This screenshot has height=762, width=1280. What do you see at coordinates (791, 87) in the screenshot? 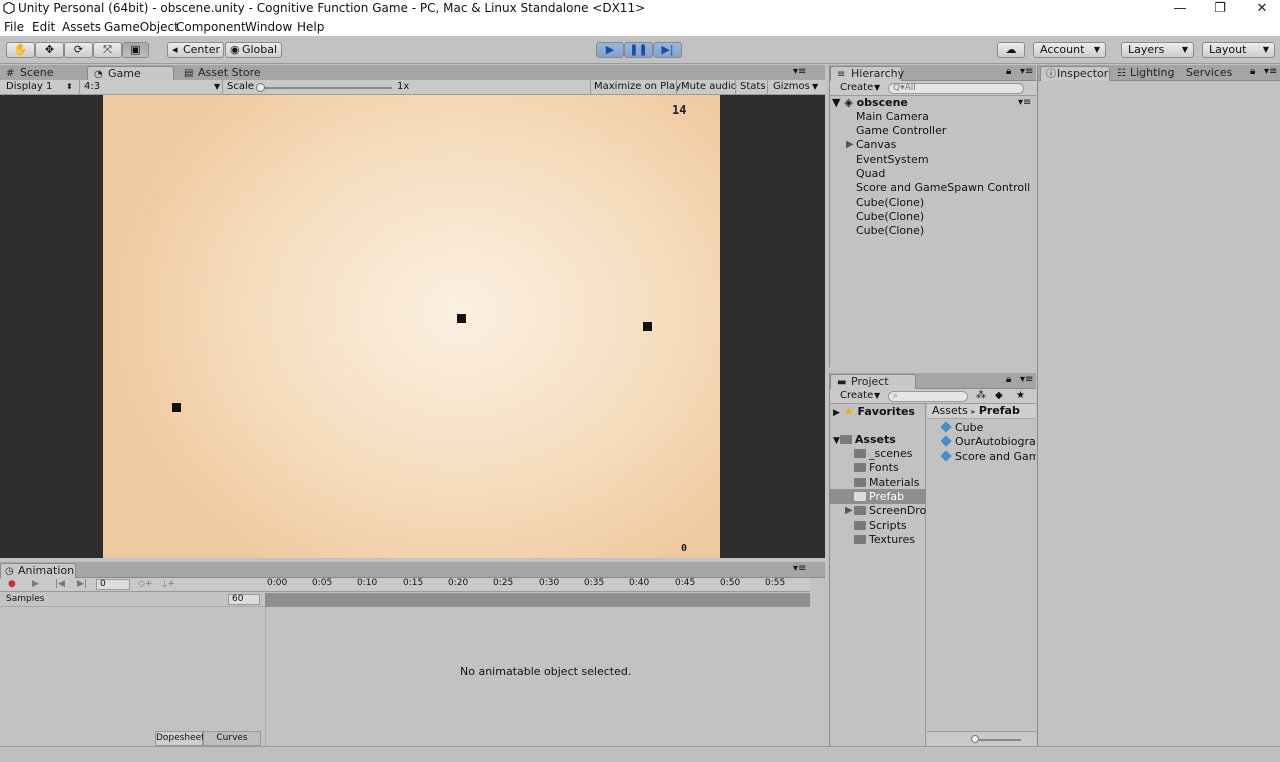
I see `gizmos-dropdown: Gizmos` at bounding box center [791, 87].